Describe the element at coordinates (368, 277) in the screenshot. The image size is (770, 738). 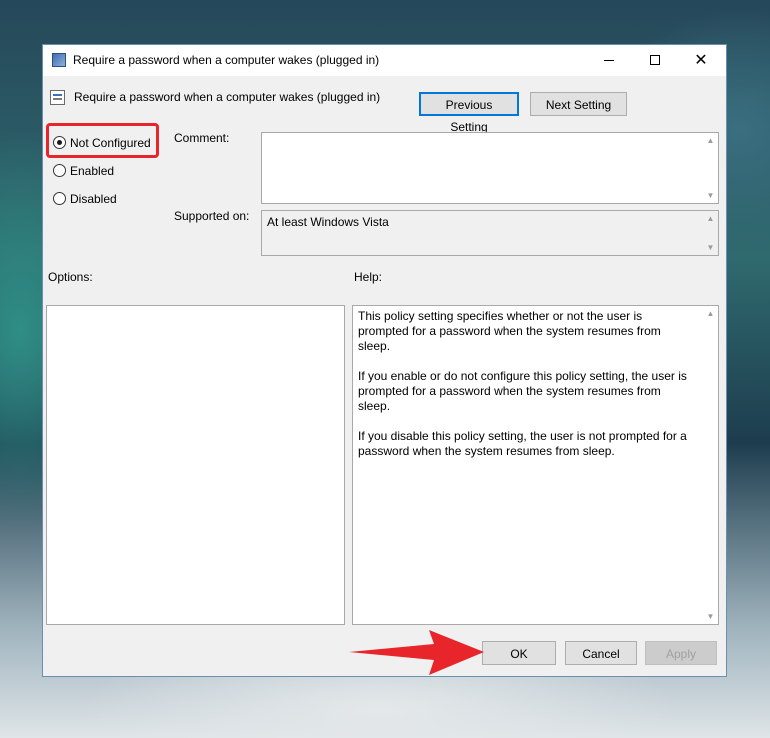
I see `help-label: Help:` at that location.